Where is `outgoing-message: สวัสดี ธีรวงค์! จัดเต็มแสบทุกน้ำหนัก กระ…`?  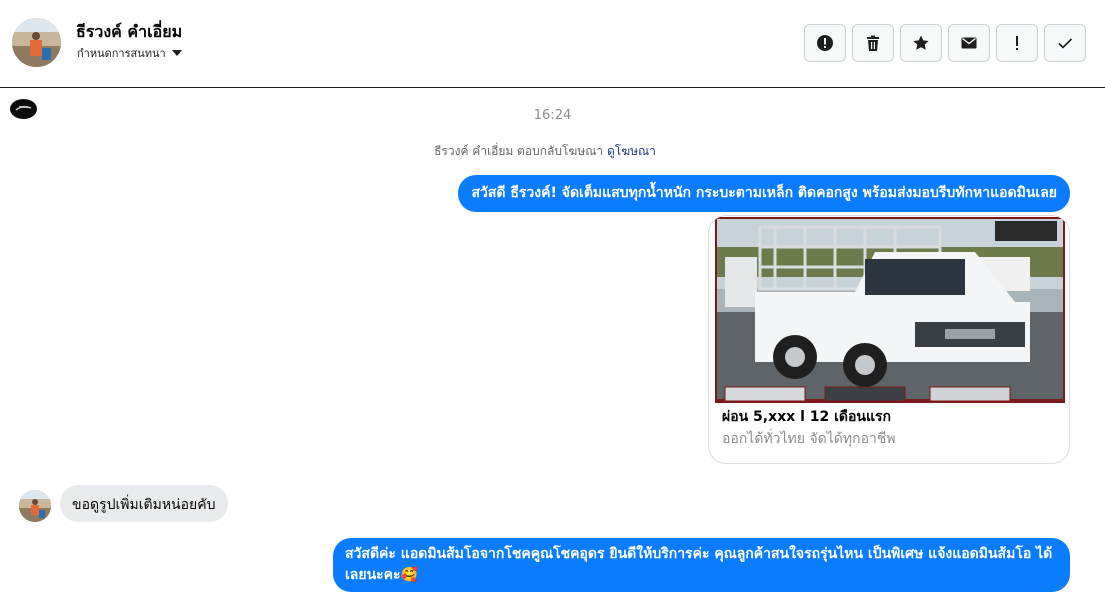
outgoing-message: สวัสดี ธีรวงค์! จัดเต็มแสบทุกน้ำหนัก กระ… is located at coordinates (764, 193).